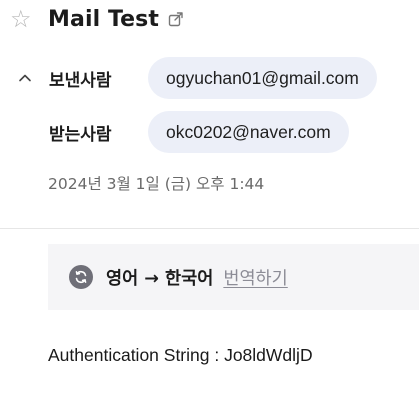  What do you see at coordinates (160, 278) in the screenshot?
I see `translate-direction: 영어 → 한국어` at bounding box center [160, 278].